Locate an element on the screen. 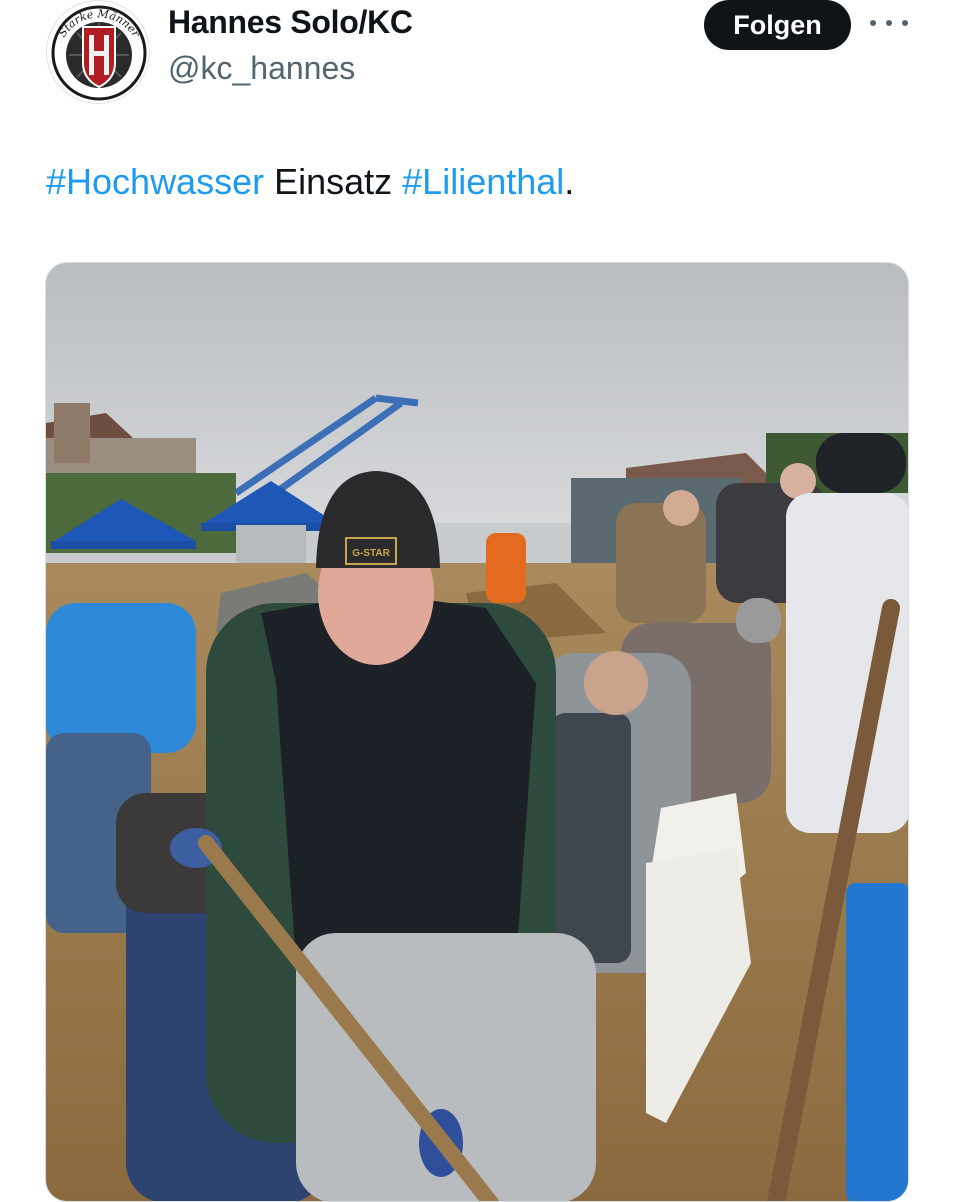 The width and height of the screenshot is (953, 1202). tweet-text-segment: Einsatz is located at coordinates (333, 181).